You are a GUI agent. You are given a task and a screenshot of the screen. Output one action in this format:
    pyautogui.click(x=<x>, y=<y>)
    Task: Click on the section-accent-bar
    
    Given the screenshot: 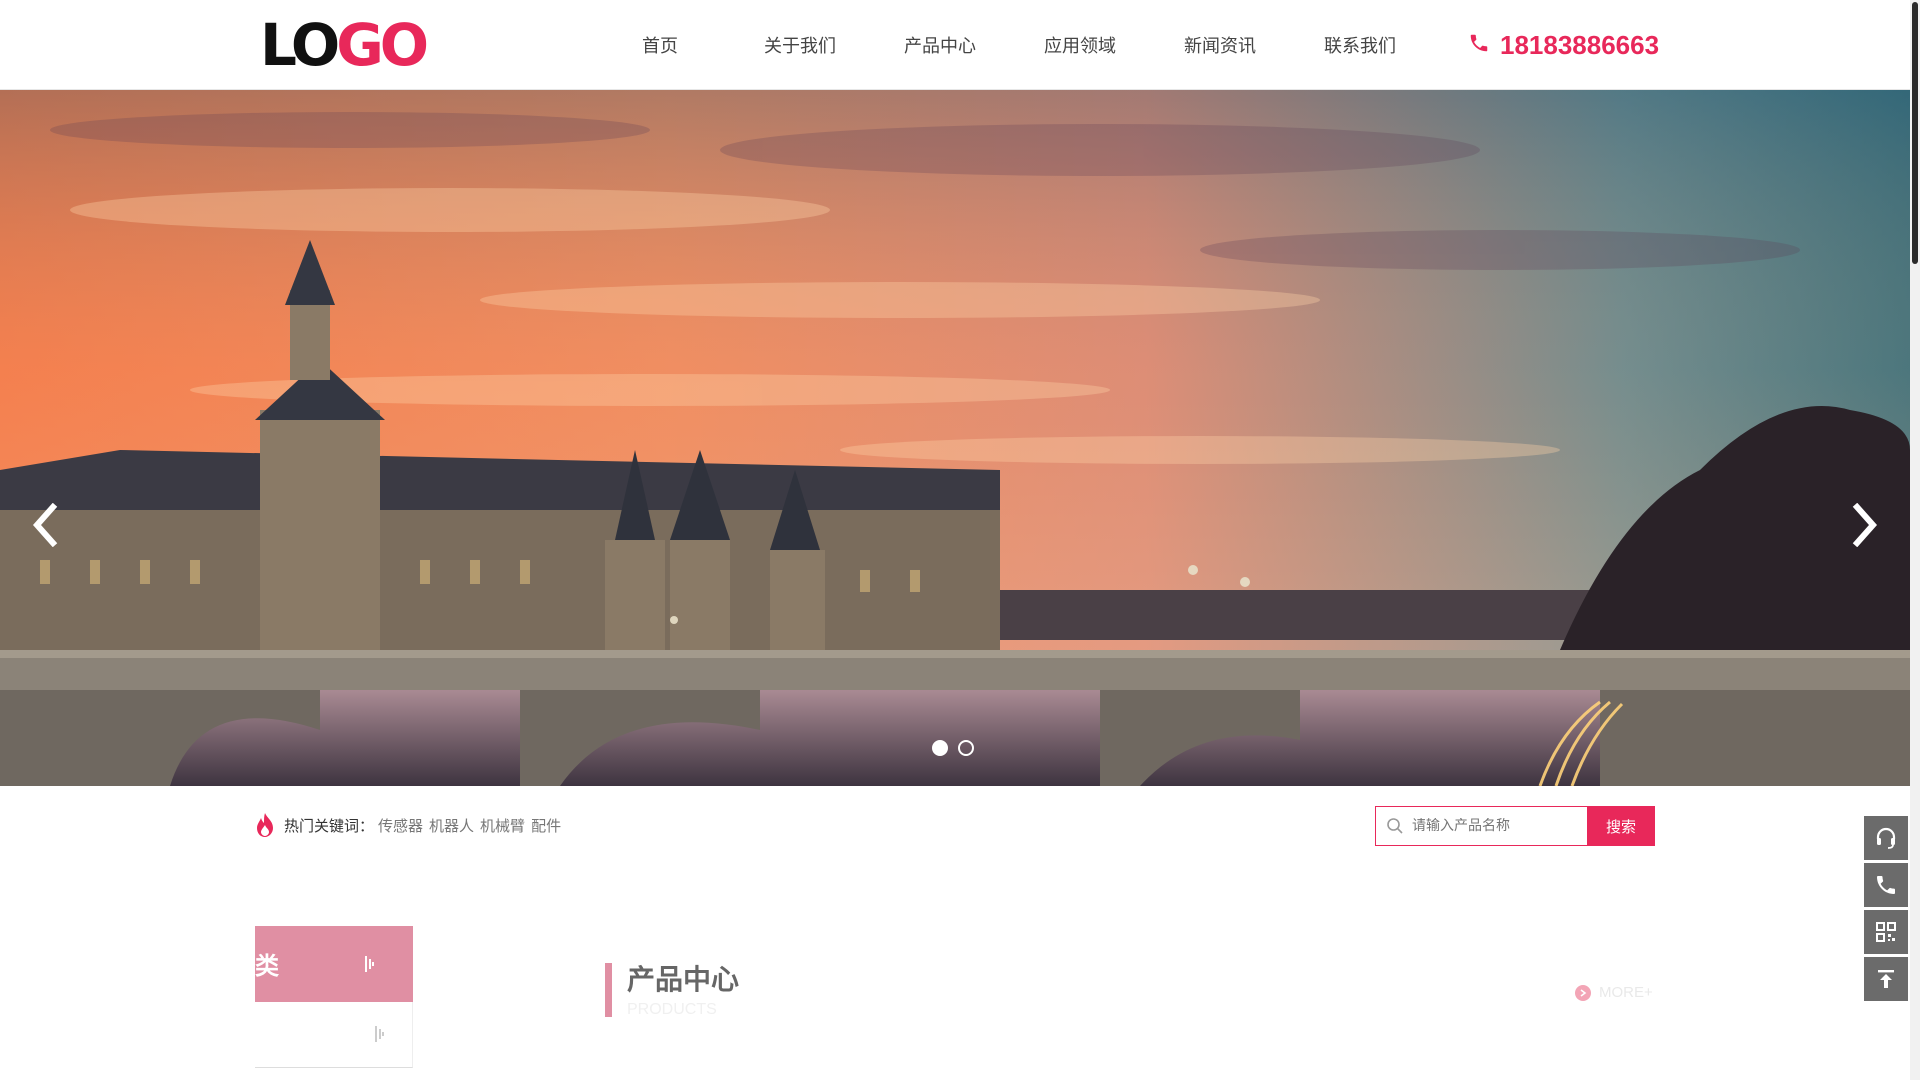 What is the action you would take?
    pyautogui.click(x=608, y=990)
    